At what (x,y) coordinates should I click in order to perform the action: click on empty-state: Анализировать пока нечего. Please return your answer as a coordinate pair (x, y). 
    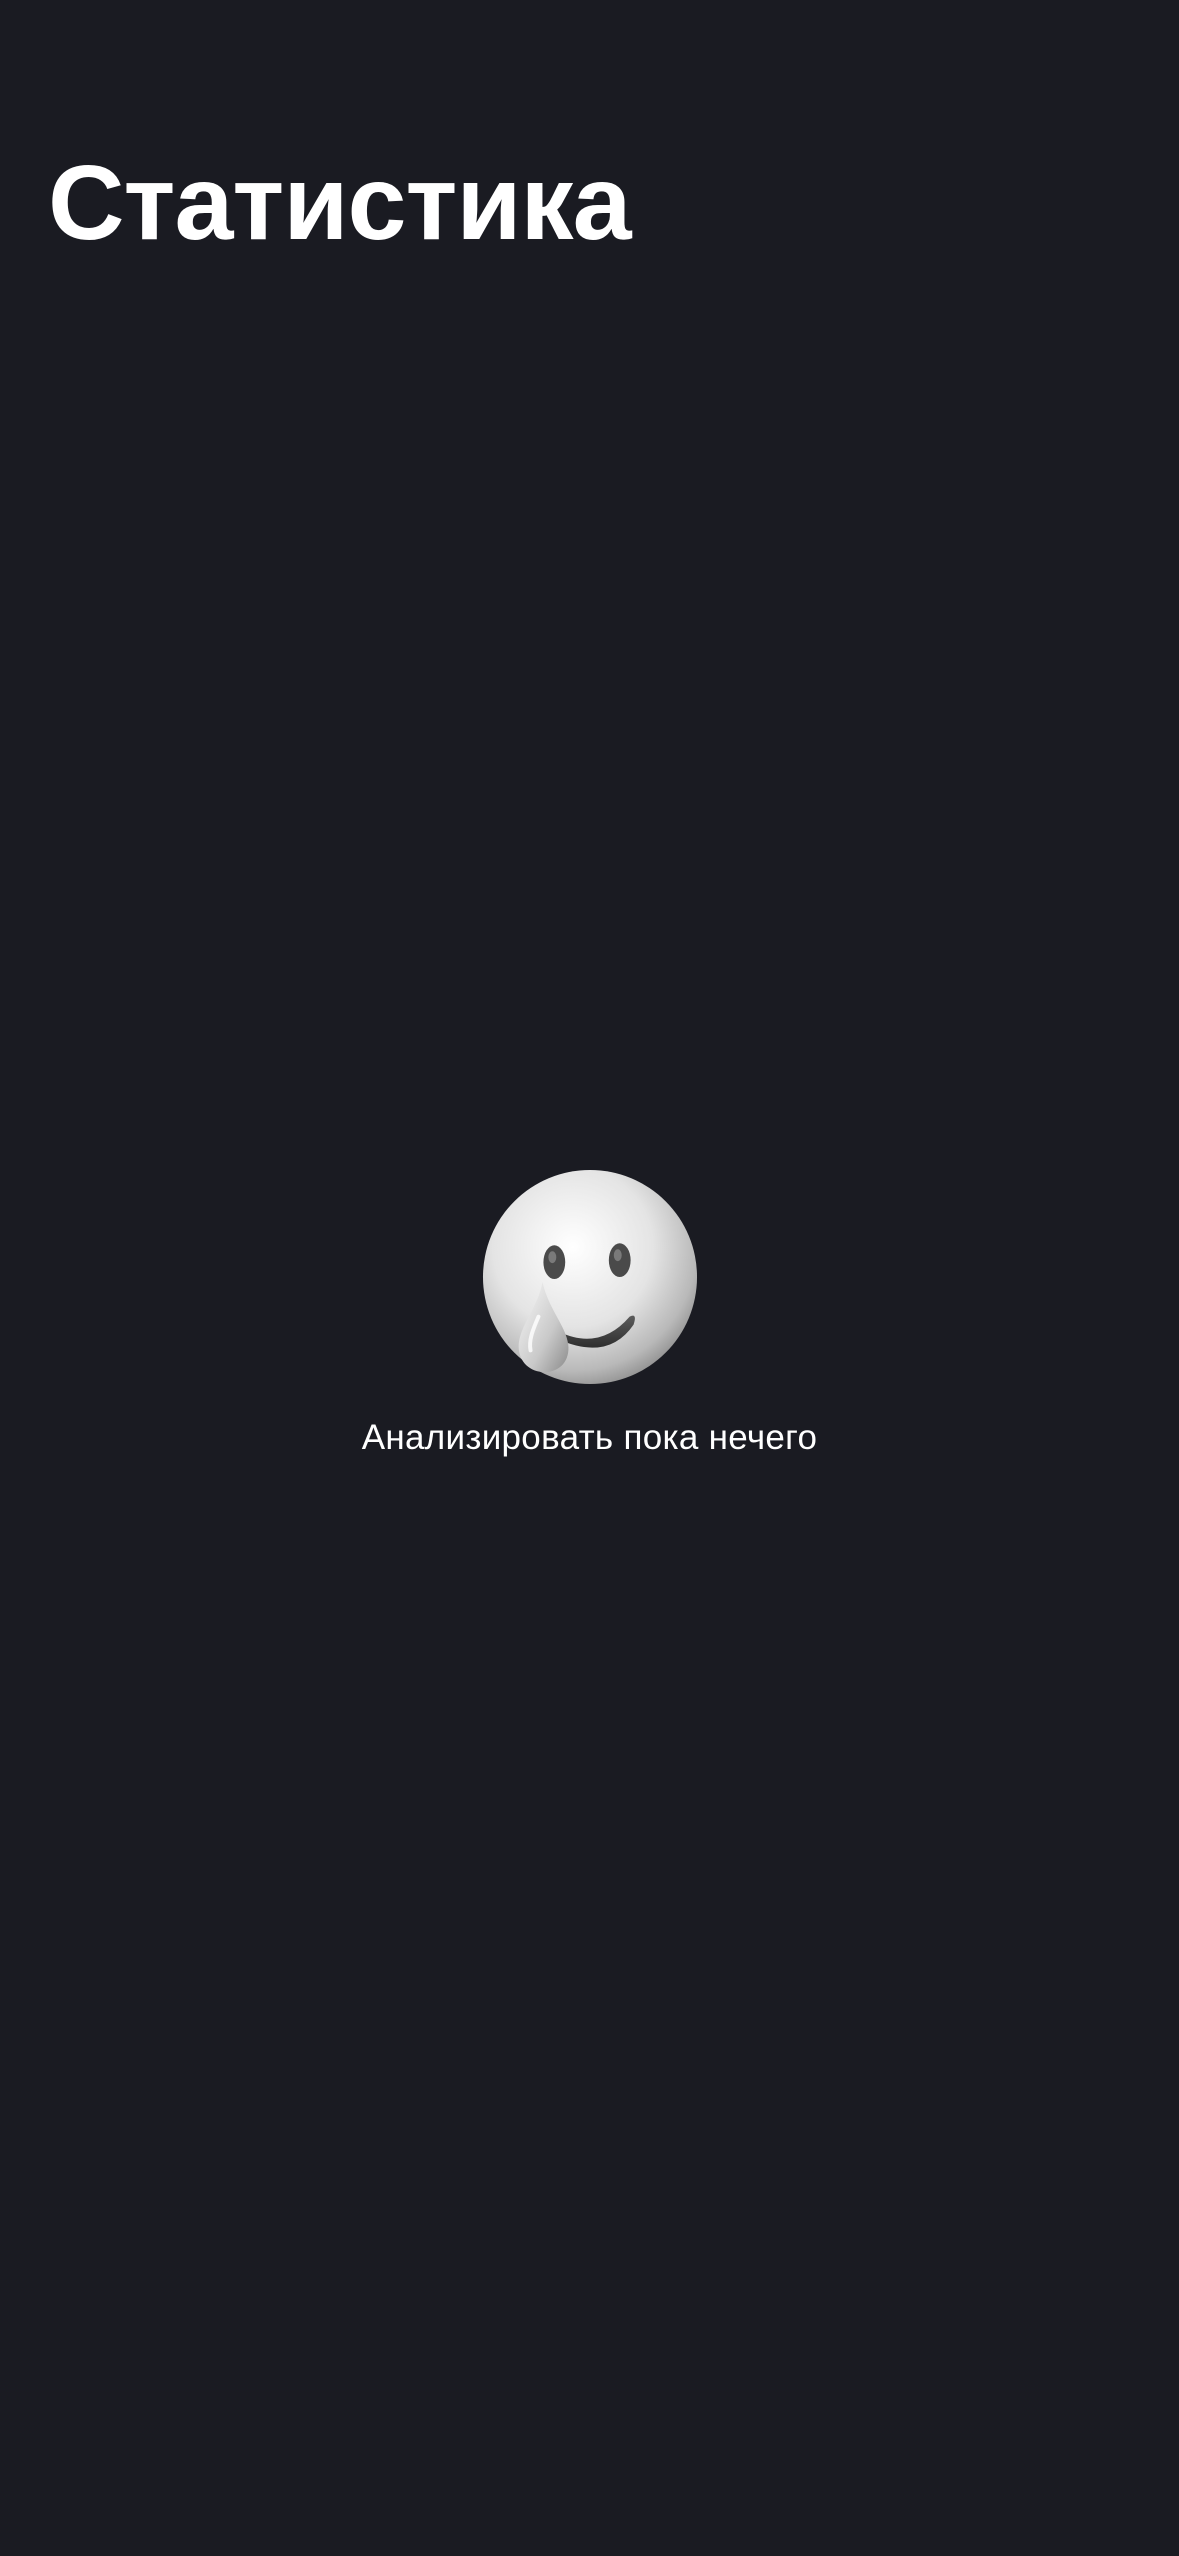
    Looking at the image, I should click on (589, 1313).